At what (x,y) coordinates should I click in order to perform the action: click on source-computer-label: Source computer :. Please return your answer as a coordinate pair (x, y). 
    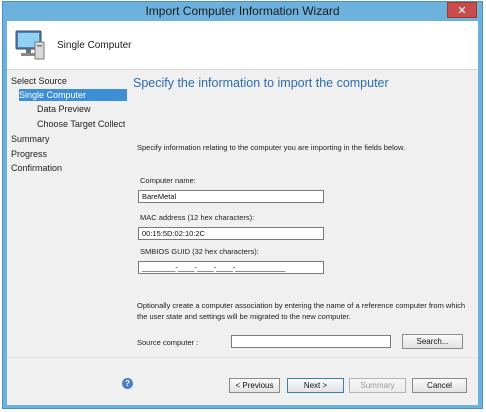
    Looking at the image, I should click on (168, 342).